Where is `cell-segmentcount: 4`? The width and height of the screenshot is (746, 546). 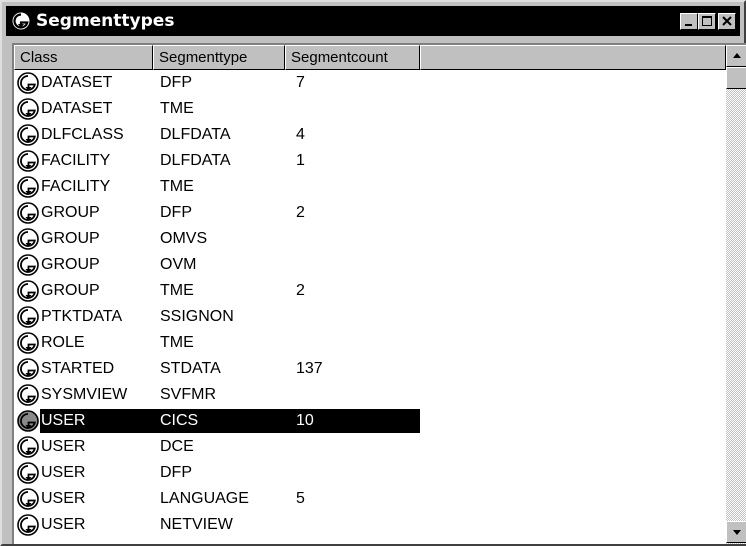
cell-segmentcount: 4 is located at coordinates (300, 134).